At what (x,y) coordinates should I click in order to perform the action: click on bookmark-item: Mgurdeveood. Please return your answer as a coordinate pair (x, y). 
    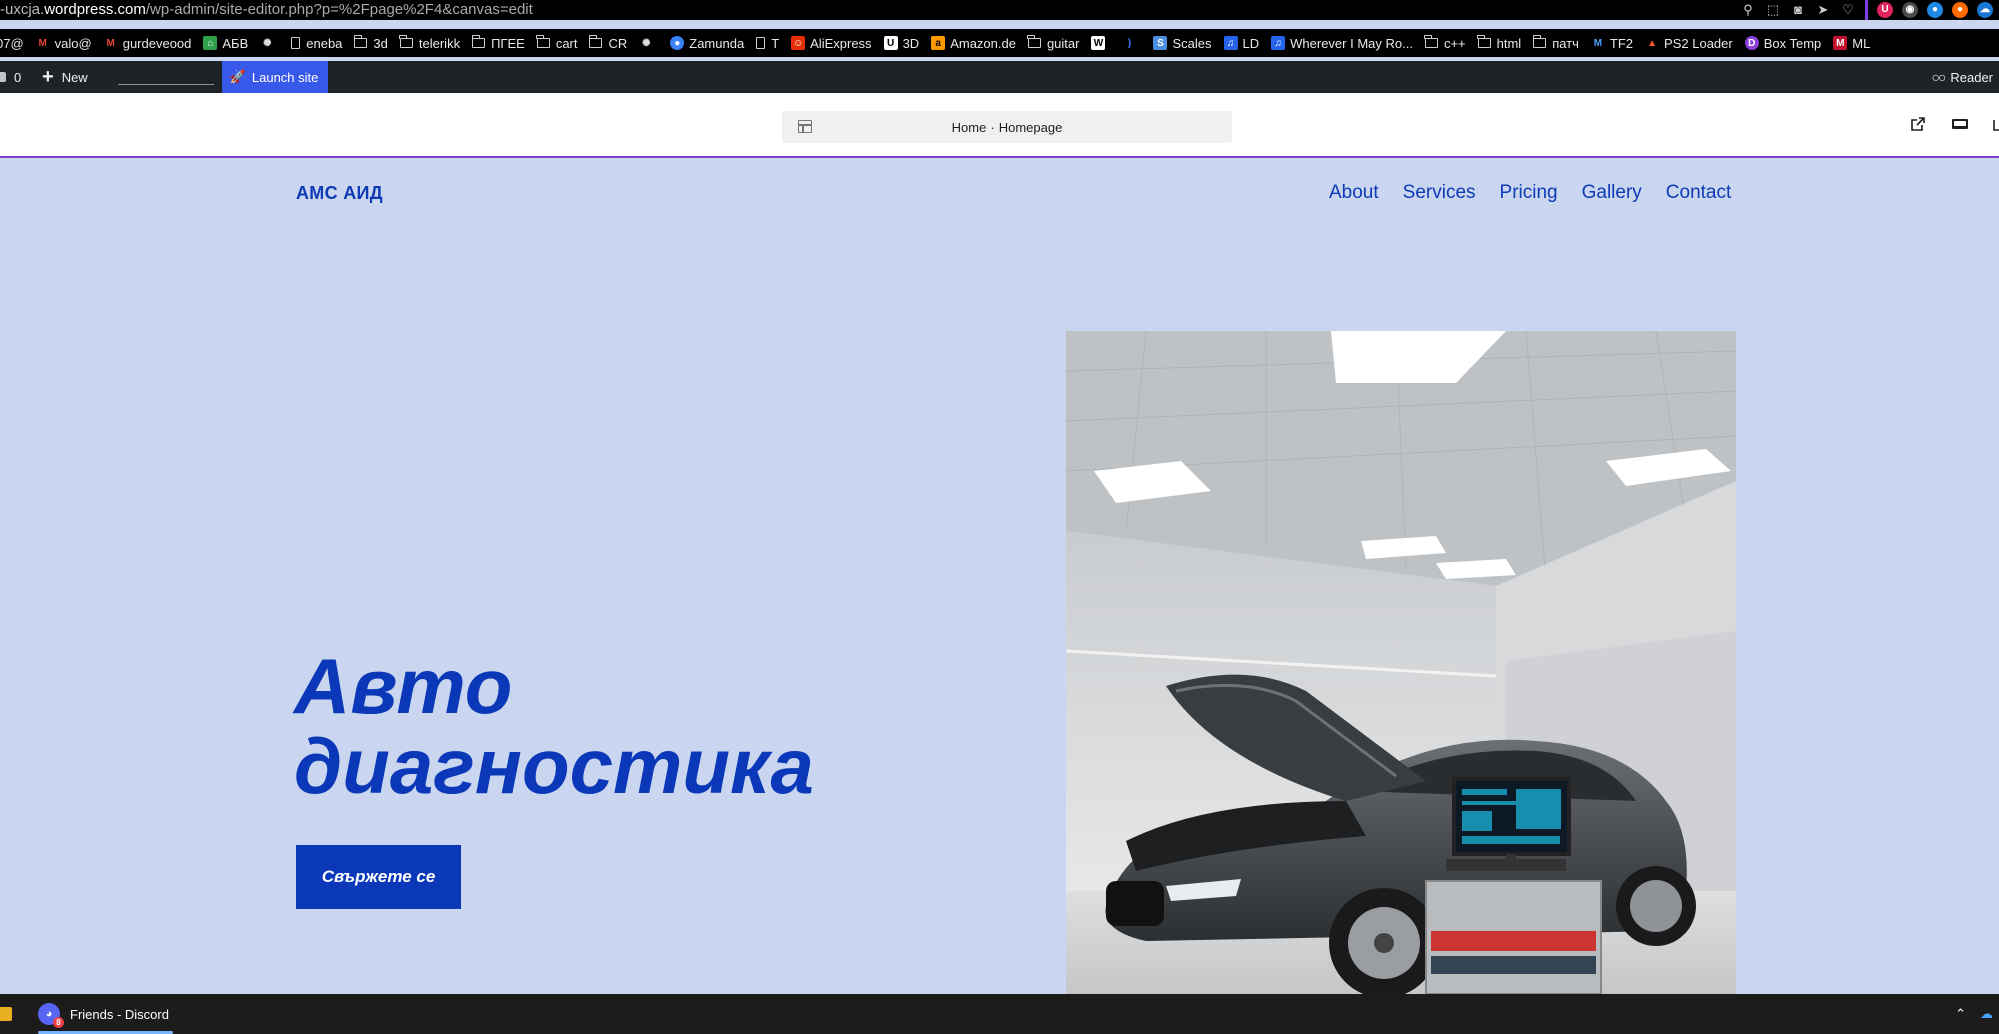
    Looking at the image, I should click on (147, 43).